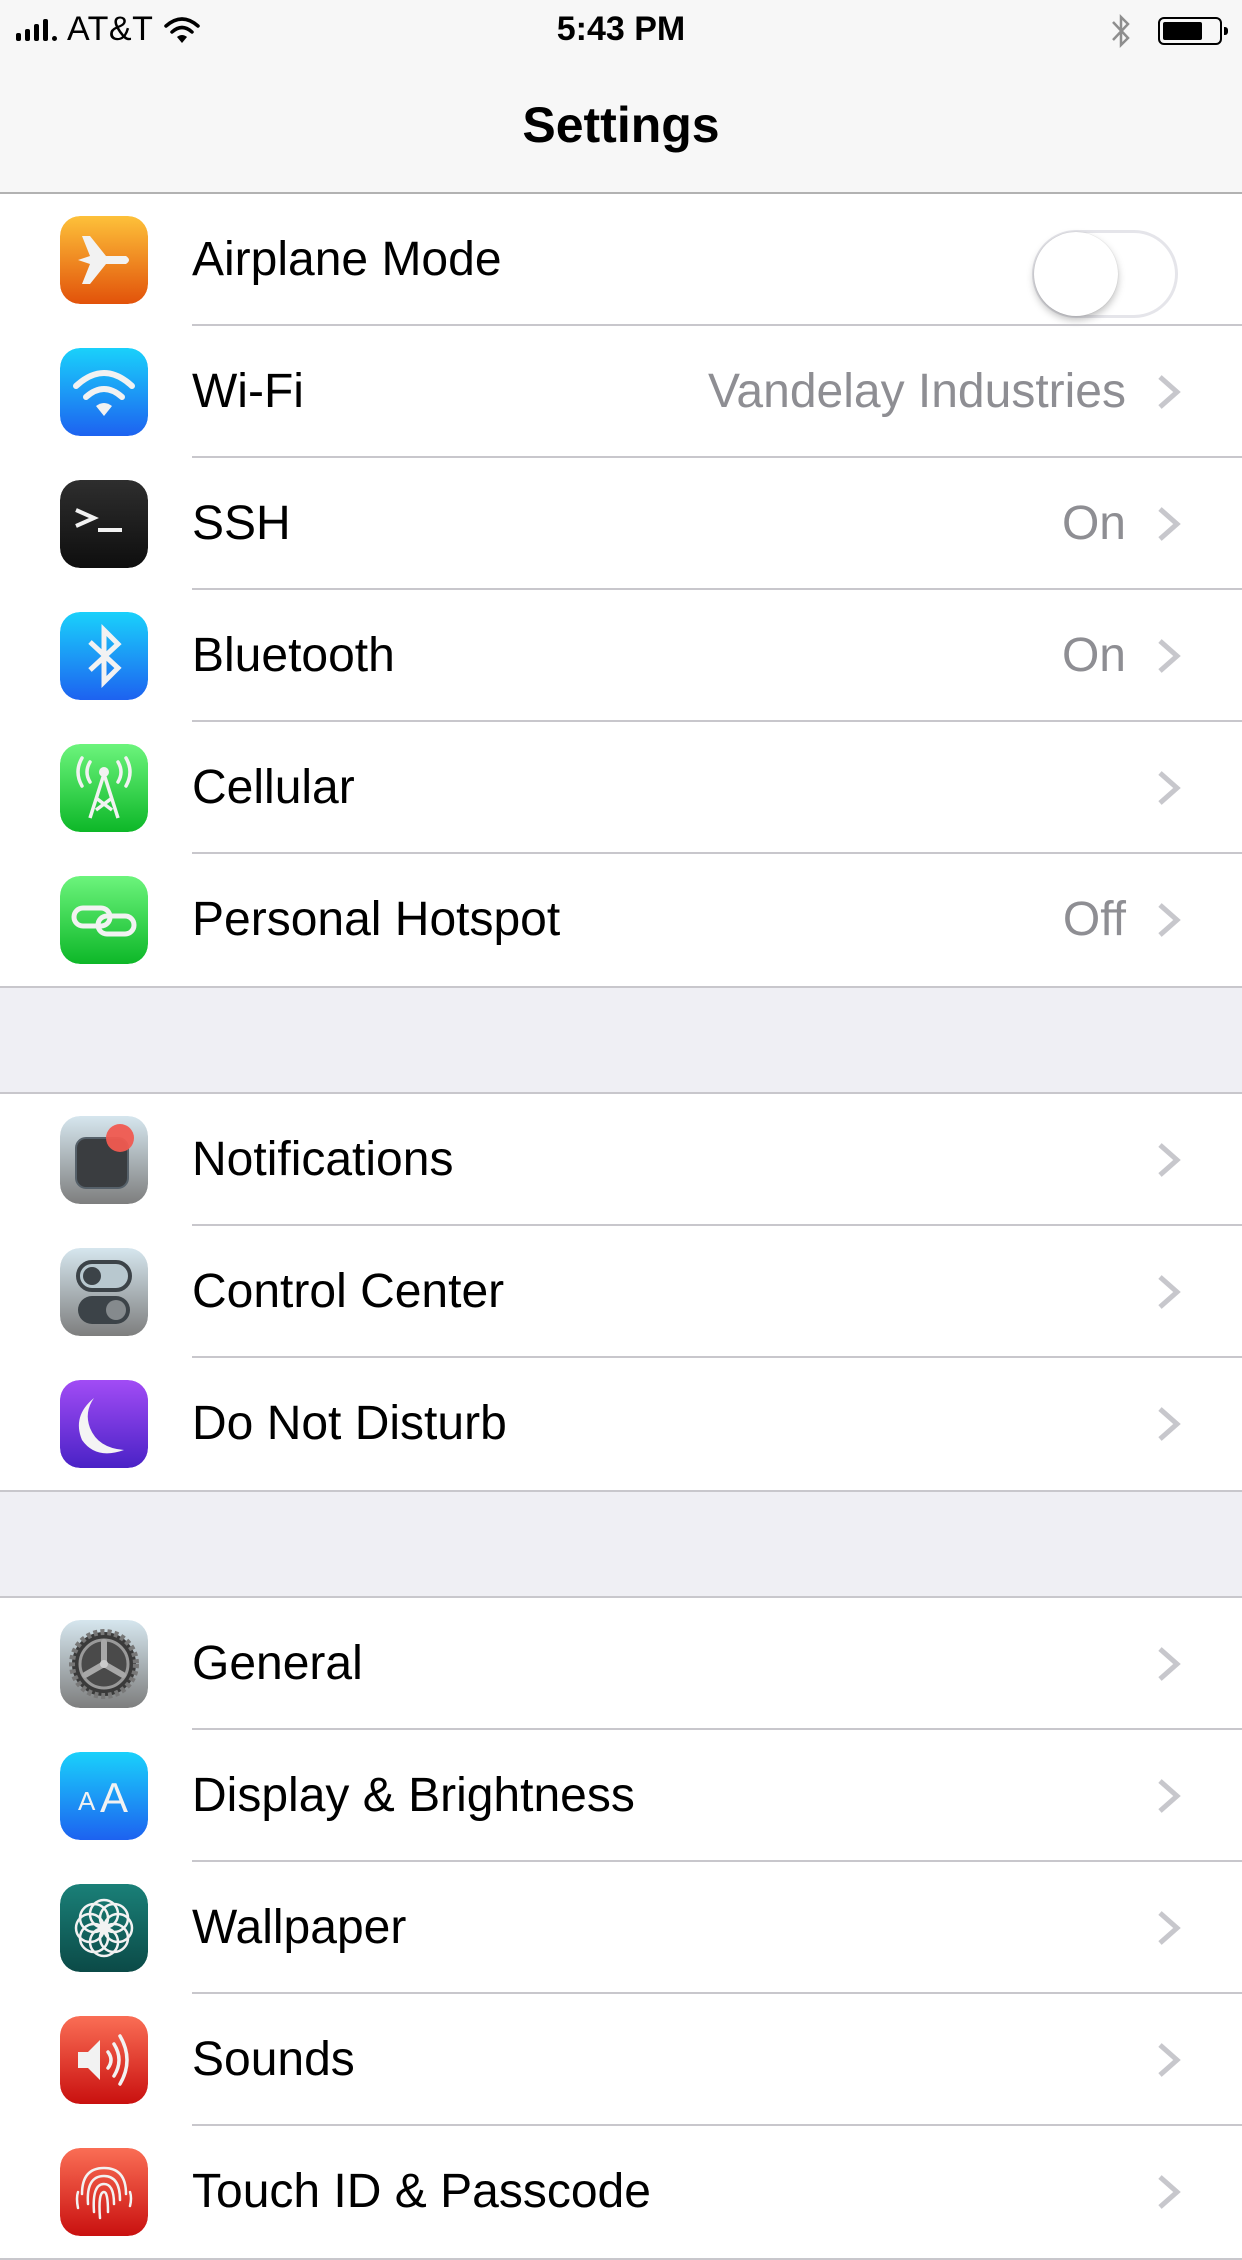  Describe the element at coordinates (1076, 274) in the screenshot. I see `toggle-knob` at that location.